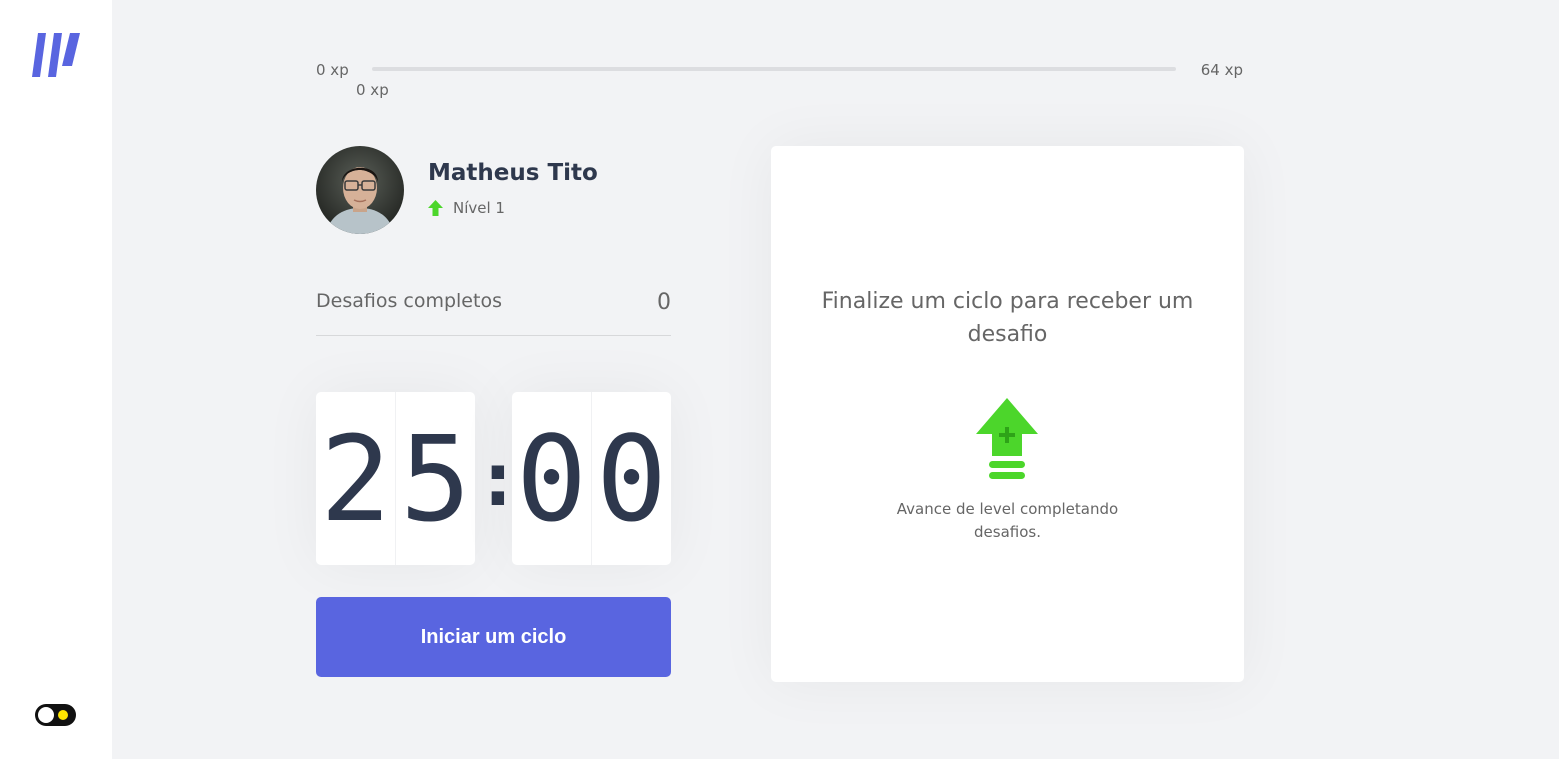  What do you see at coordinates (63, 715) in the screenshot?
I see `toggle-indicator` at bounding box center [63, 715].